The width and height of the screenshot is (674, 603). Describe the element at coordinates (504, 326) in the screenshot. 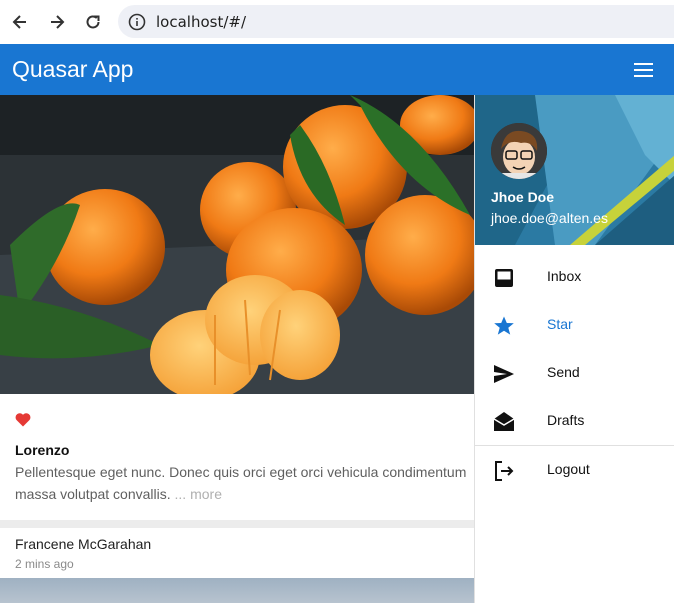

I see `star-icon` at that location.